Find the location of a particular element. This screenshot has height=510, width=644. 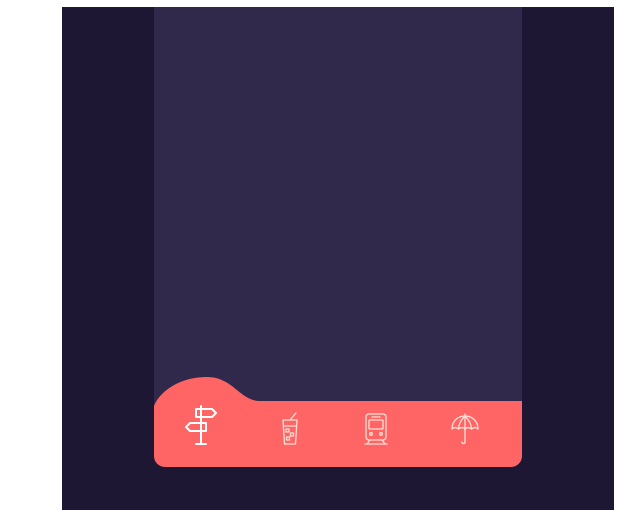

tab-transport is located at coordinates (376, 429).